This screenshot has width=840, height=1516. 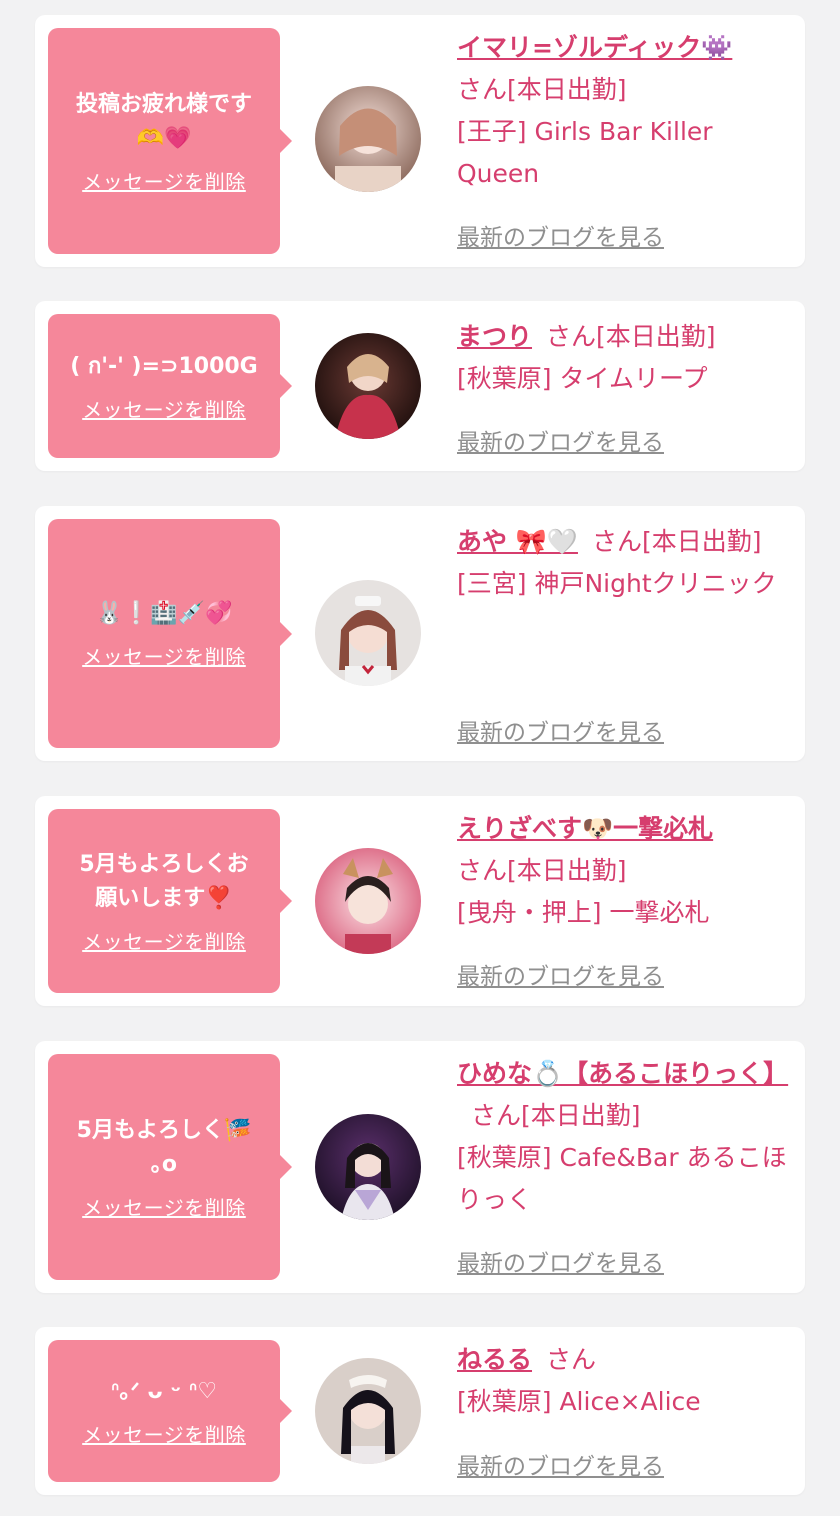 I want to click on cast-info: まつり さん[本日出勤] [秋葉原] タイムリープ, so click(x=622, y=358).